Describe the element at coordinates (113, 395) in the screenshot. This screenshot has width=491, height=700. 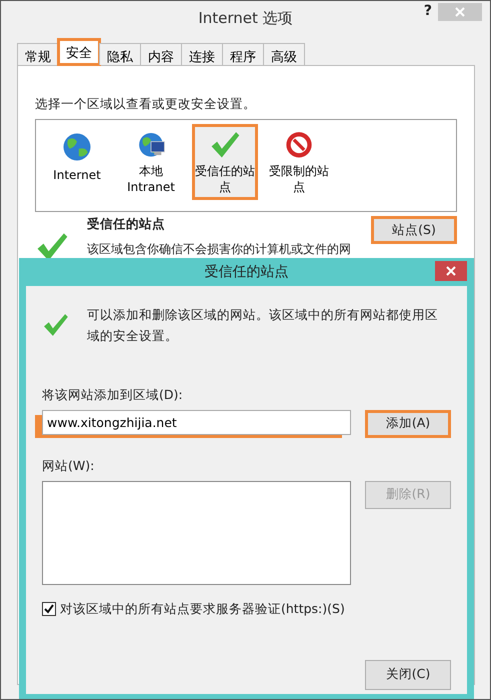
I see `add-label: 将该网站添加到区域(D):` at that location.